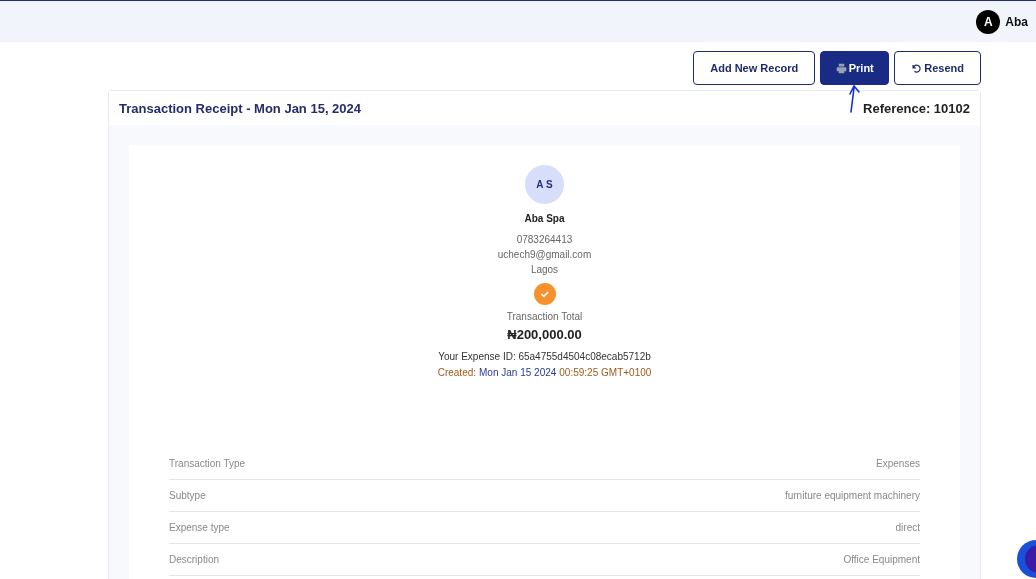 The image size is (1036, 579). Describe the element at coordinates (544, 184) in the screenshot. I see `initials-avatar: A S` at that location.